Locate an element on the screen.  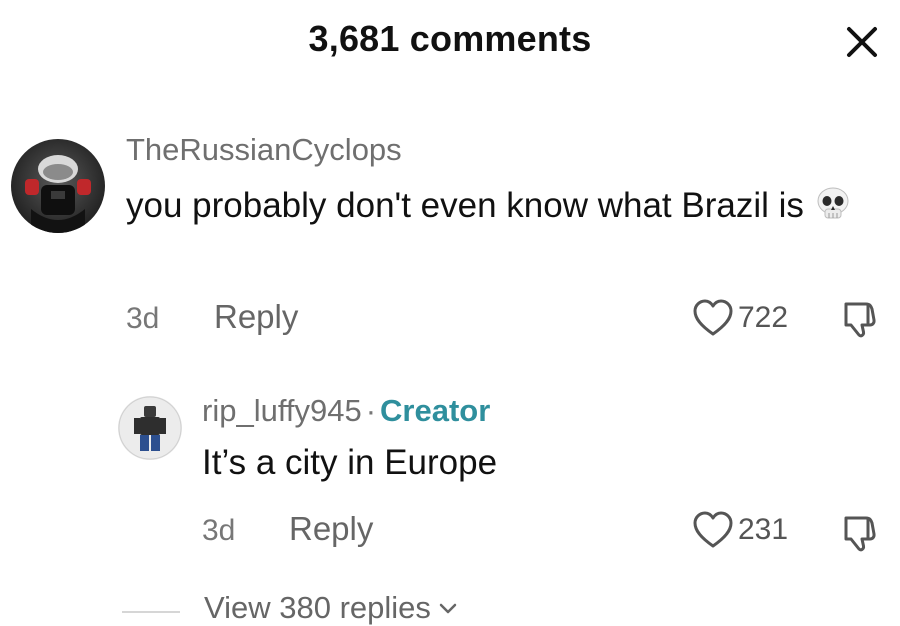
reply-text: It’s a city in Europe is located at coordinates (350, 462).